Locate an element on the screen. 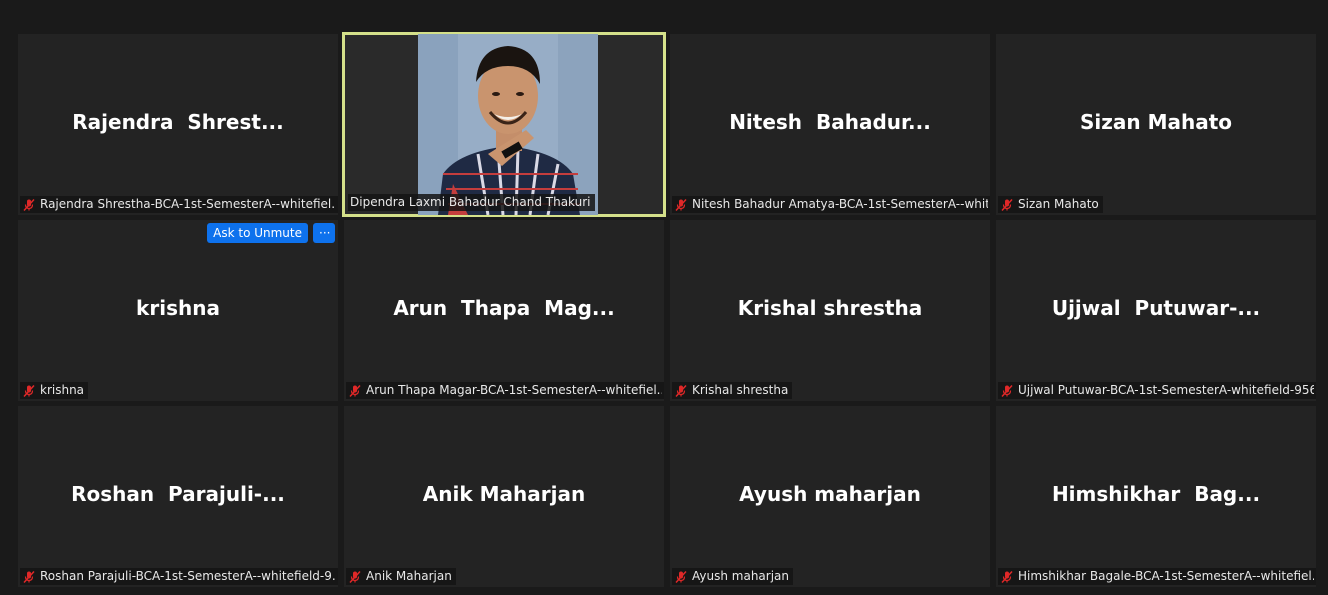 The image size is (1328, 595). participant-tile: Krishal shrestha Krishal shrestha is located at coordinates (830, 310).